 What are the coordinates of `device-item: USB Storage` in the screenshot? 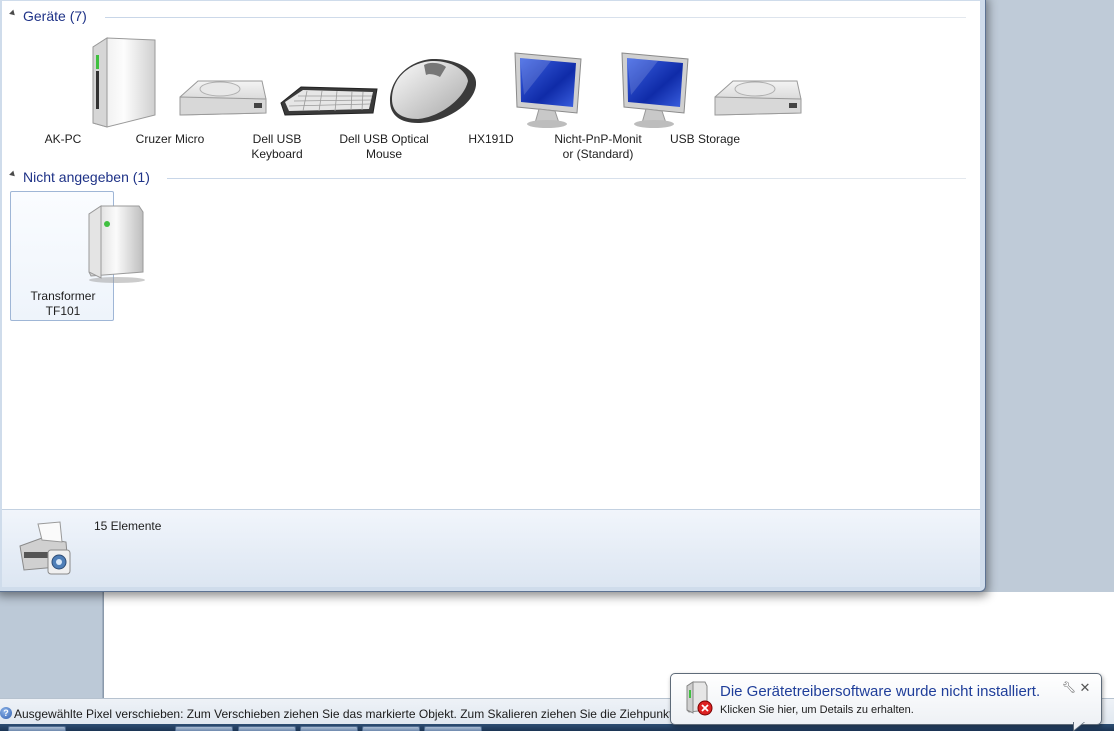 It's located at (727, 100).